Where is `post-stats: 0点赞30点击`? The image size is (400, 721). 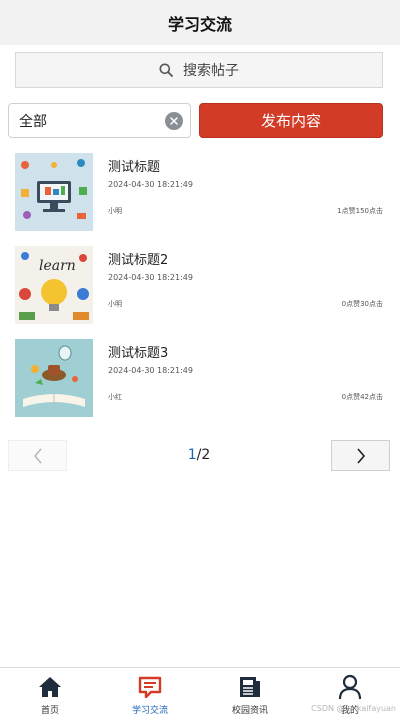
post-stats: 0点赞30点击 is located at coordinates (362, 304).